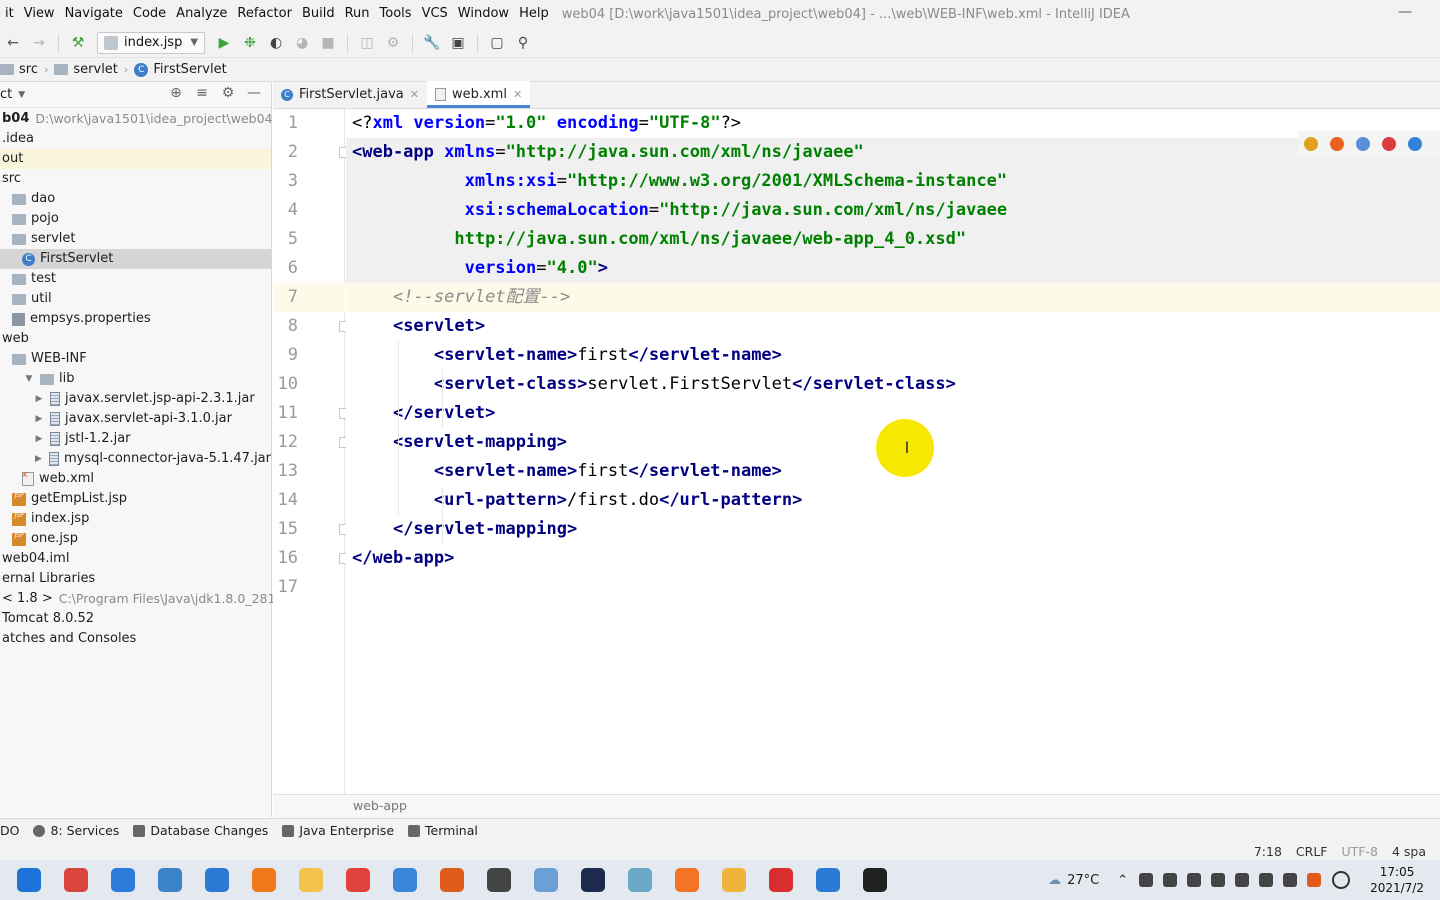  Describe the element at coordinates (135, 439) in the screenshot. I see `tree-item: ▶ jstl-1.2.jar` at that location.